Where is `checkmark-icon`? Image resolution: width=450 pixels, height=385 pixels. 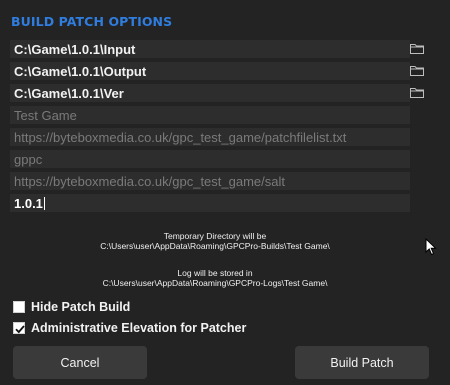
checkmark-icon is located at coordinates (20, 329).